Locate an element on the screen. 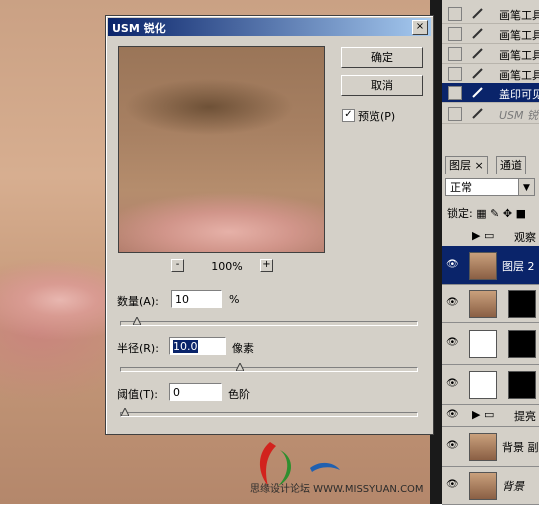  layer-row: 👁 图层 2 is located at coordinates (490, 265).